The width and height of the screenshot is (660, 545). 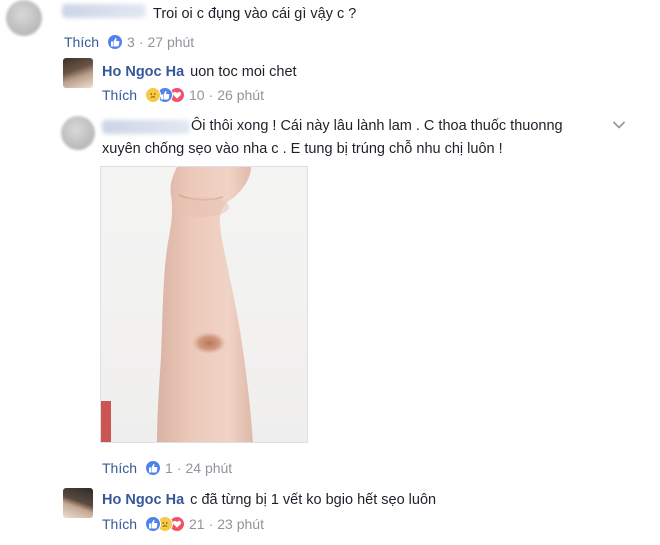 I want to click on reply-text: c đã từng bị 1 vết ko bgio hết sẹo luôn, so click(x=313, y=500).